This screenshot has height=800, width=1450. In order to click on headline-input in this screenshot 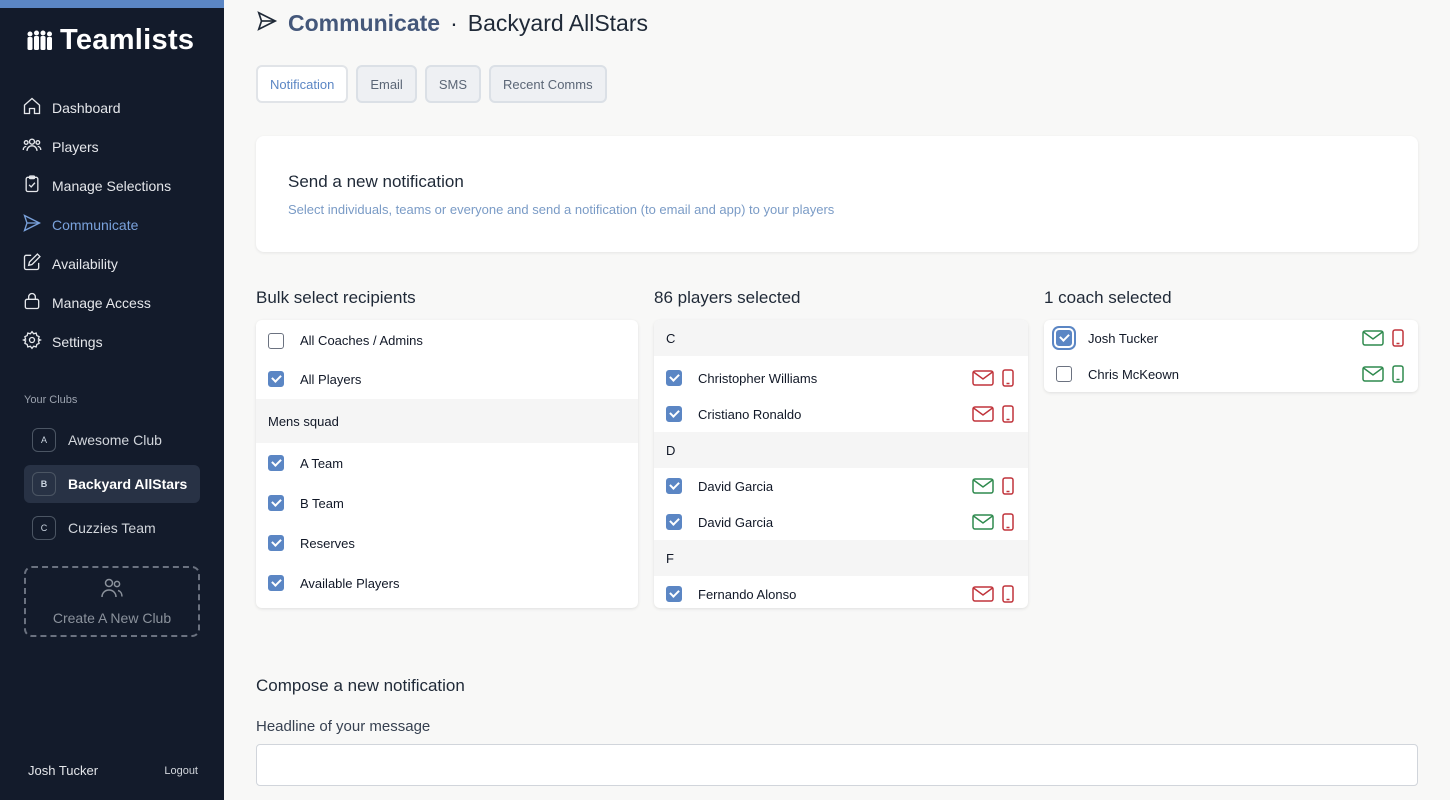, I will do `click(837, 765)`.